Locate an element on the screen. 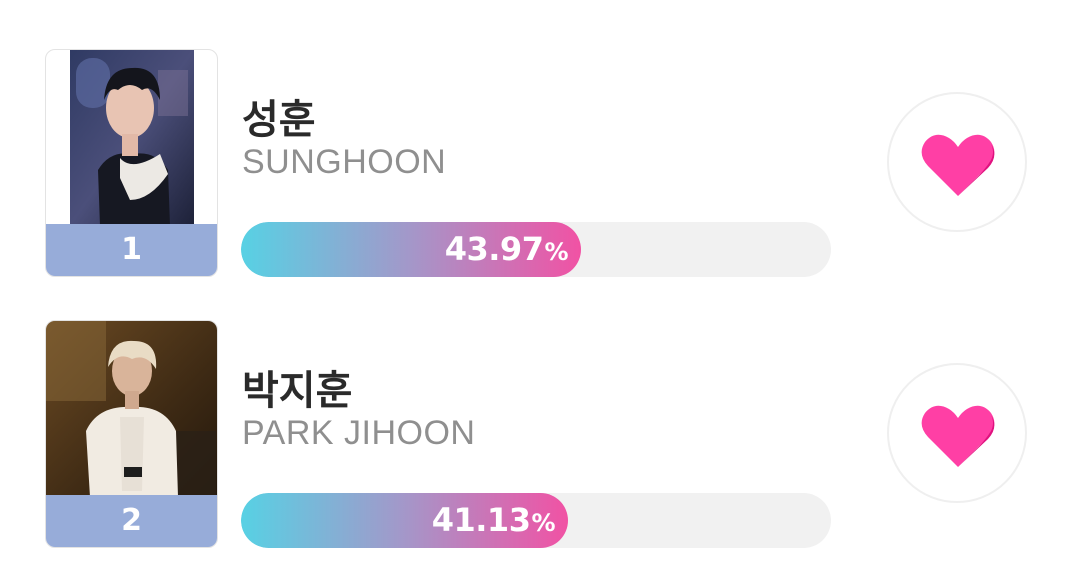 Image resolution: width=1079 pixels, height=585 pixels. vote-percentage: 43.97% is located at coordinates (506, 249).